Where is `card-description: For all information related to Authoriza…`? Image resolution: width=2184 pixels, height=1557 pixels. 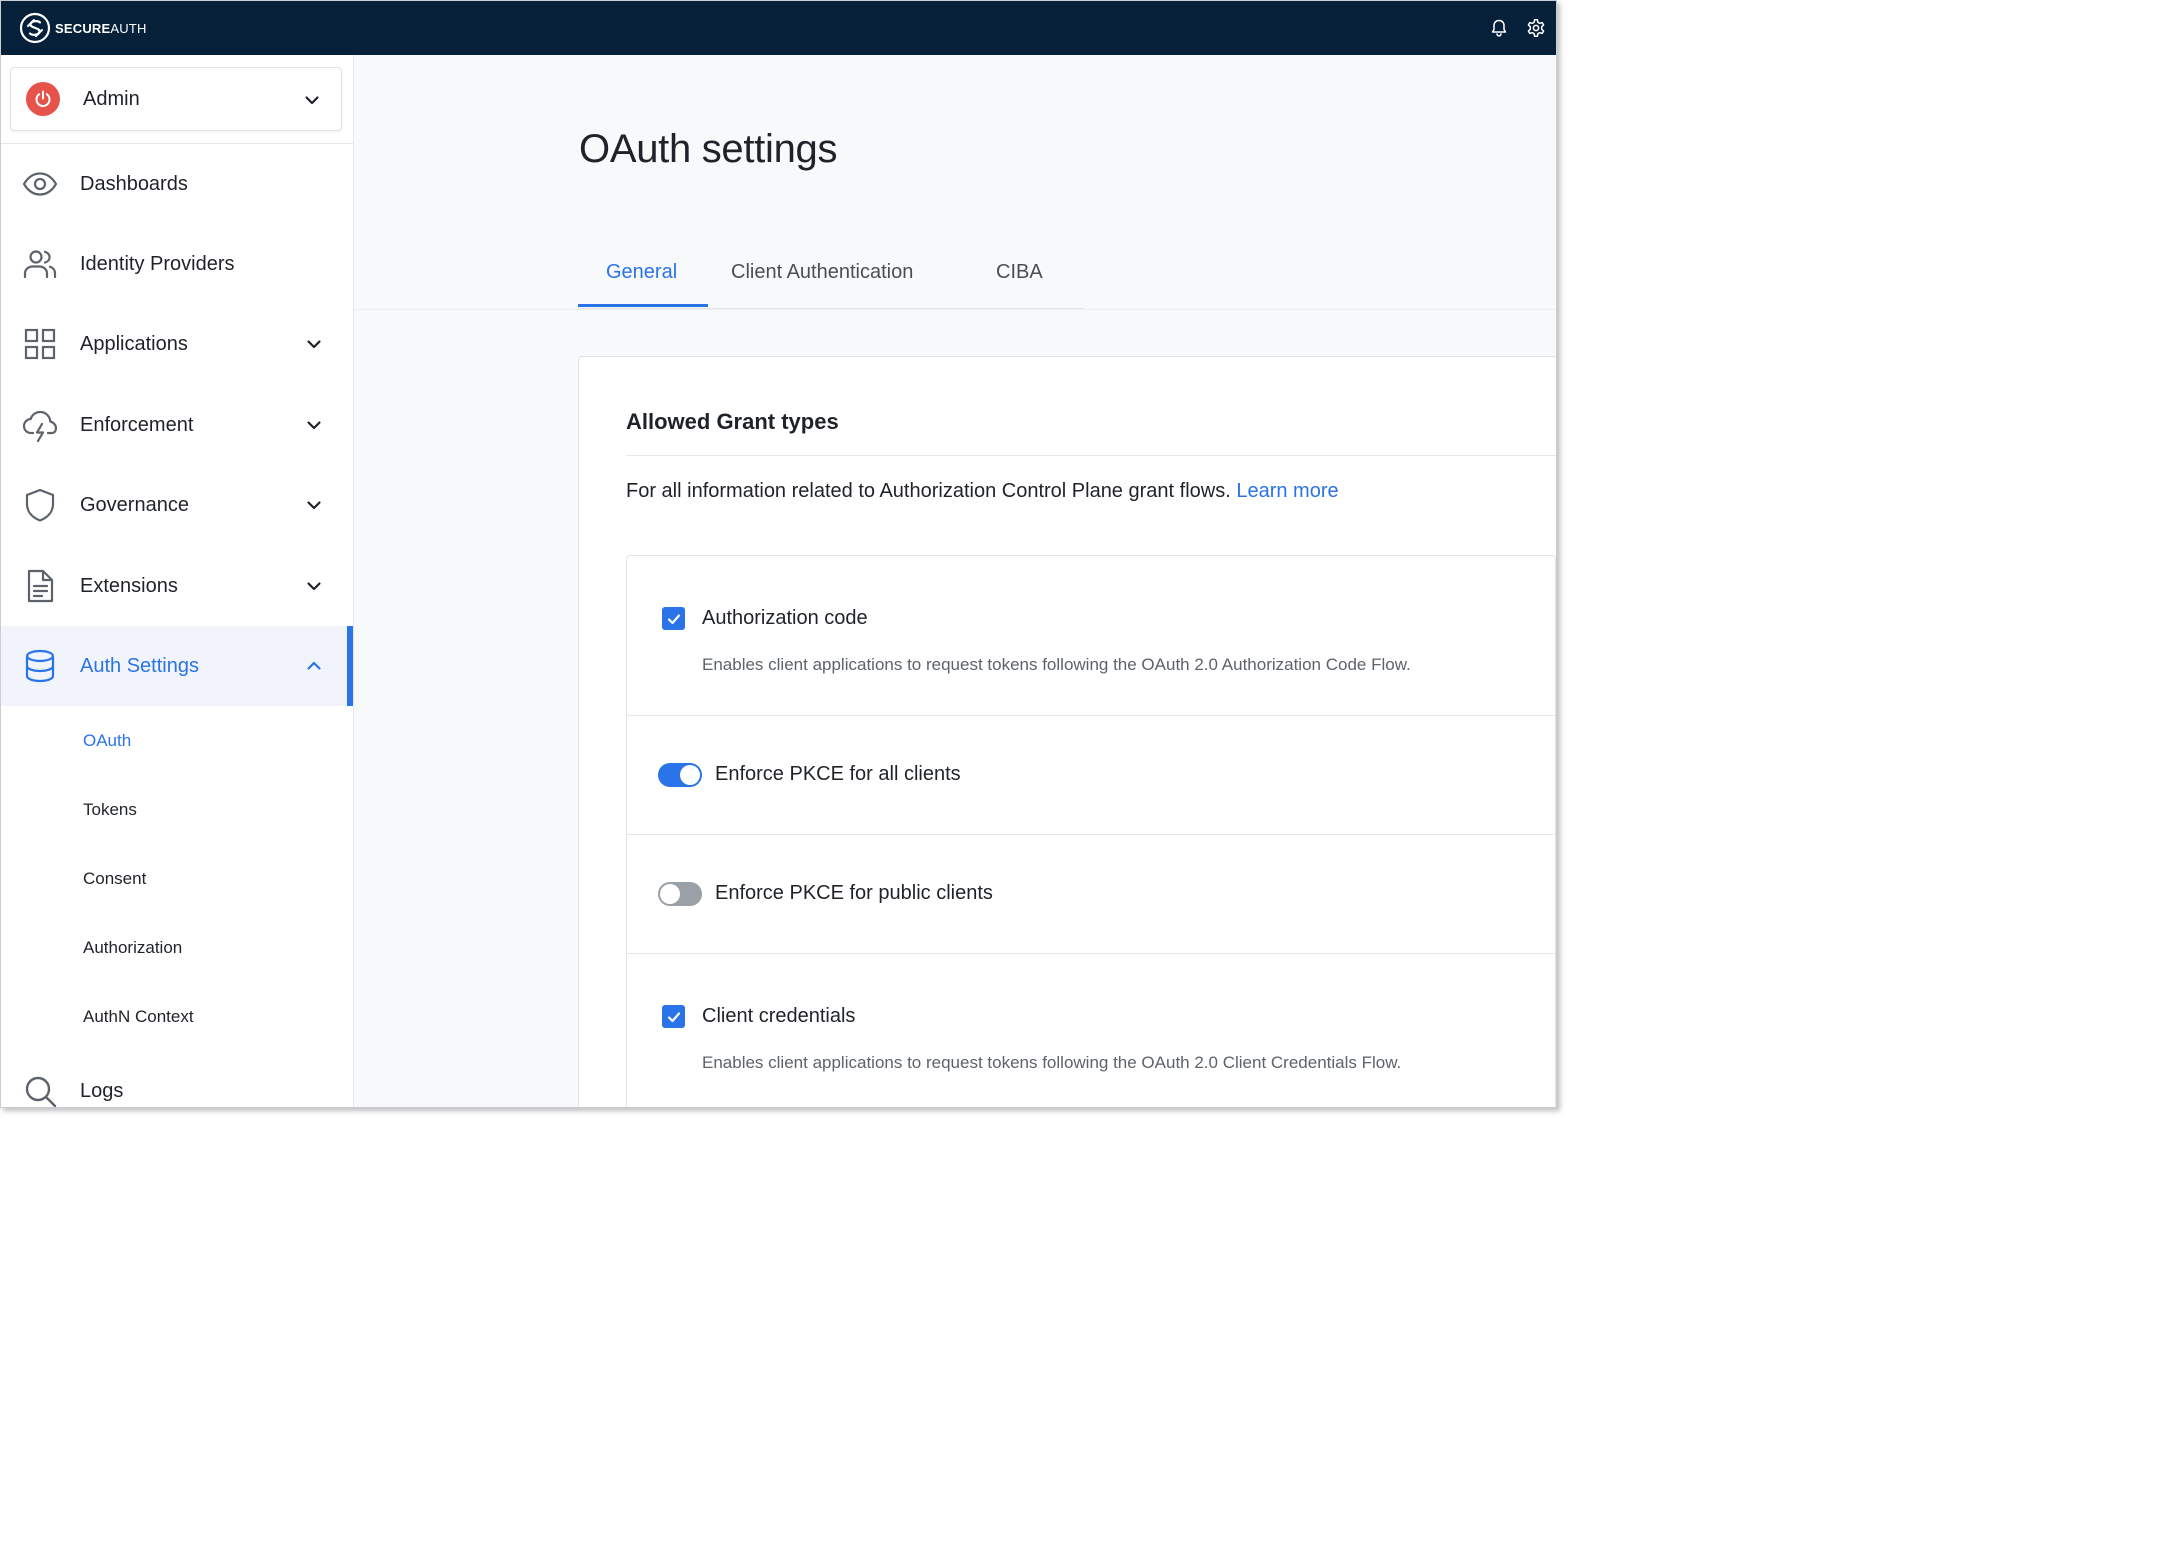 card-description: For all information related to Authoriza… is located at coordinates (982, 491).